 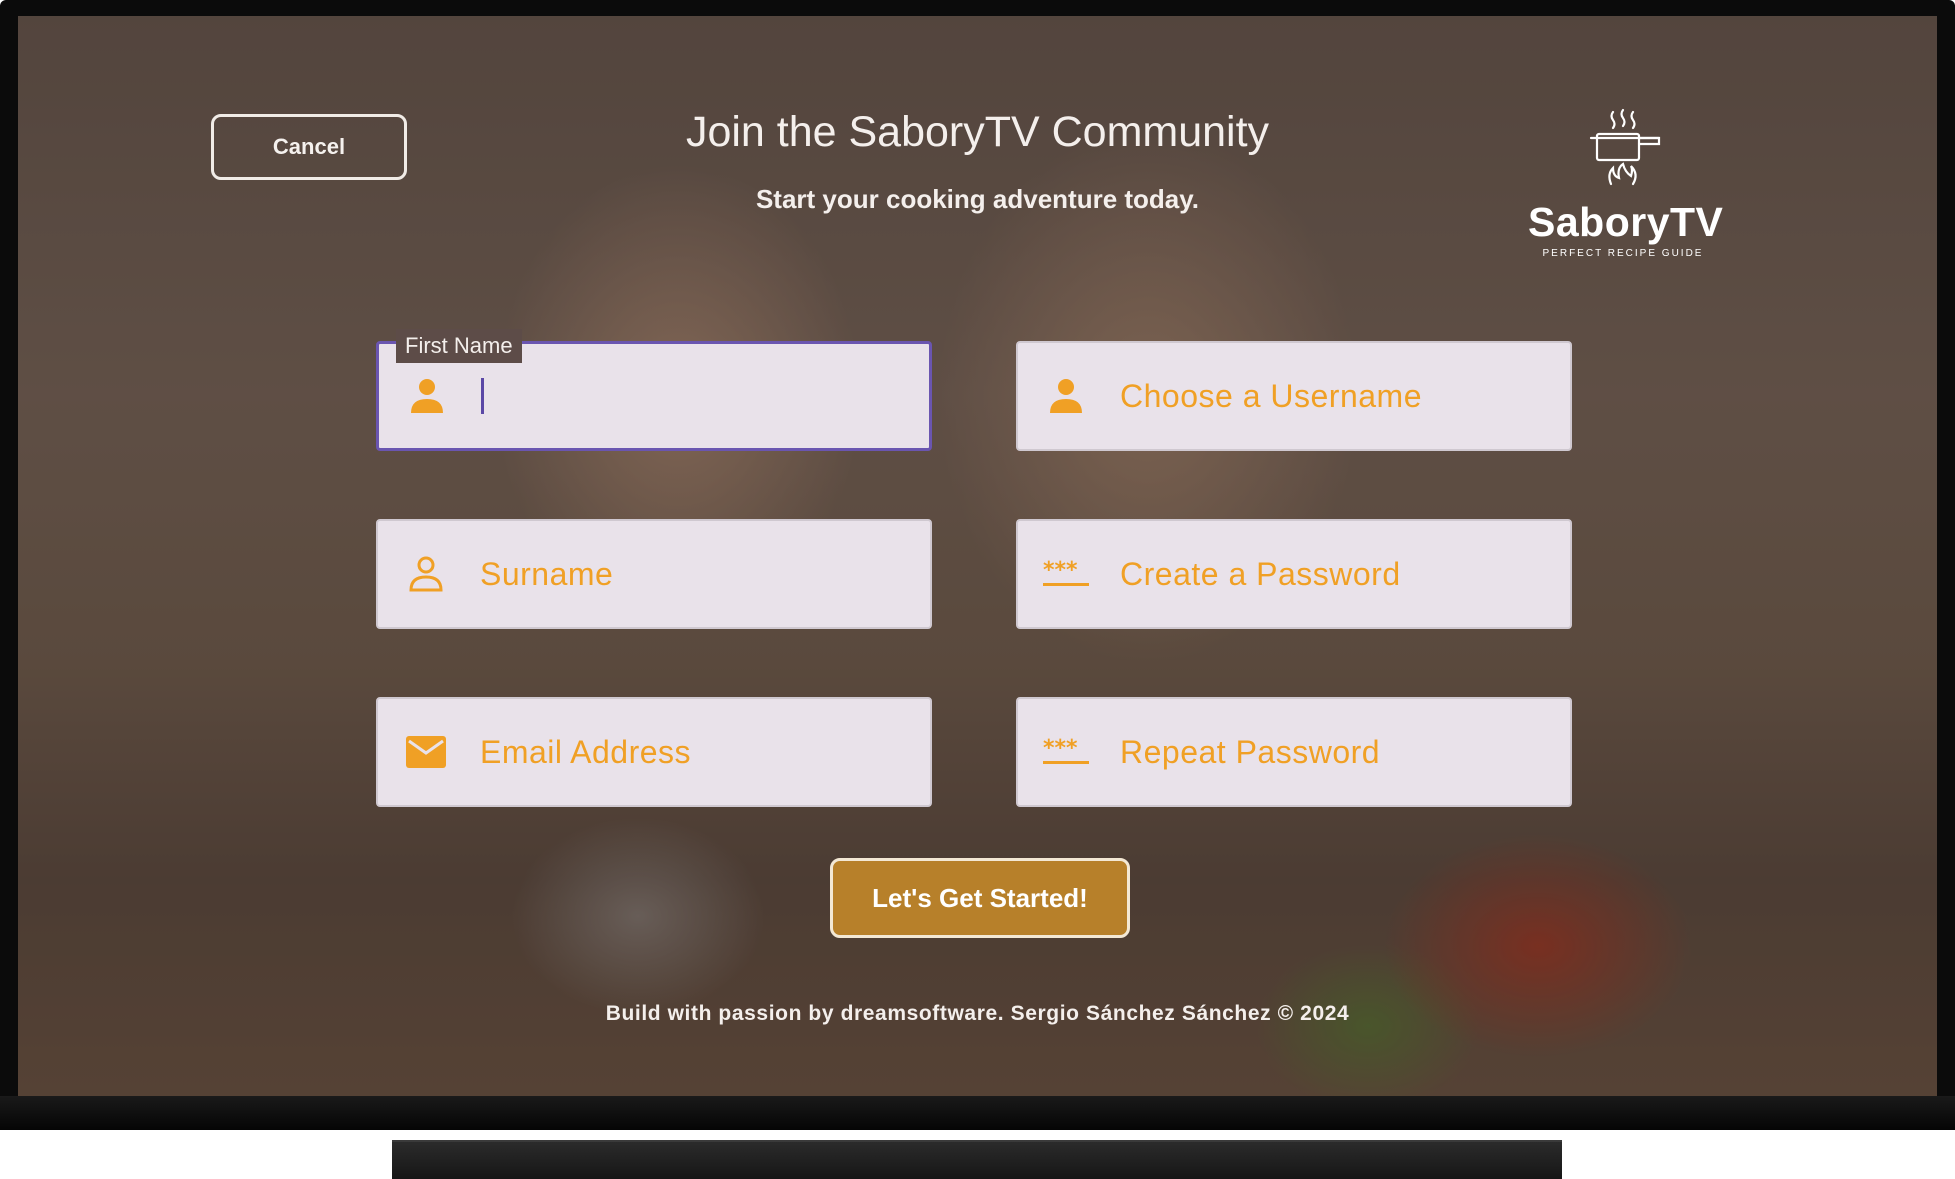 I want to click on surname-field: Surname, so click(x=654, y=574).